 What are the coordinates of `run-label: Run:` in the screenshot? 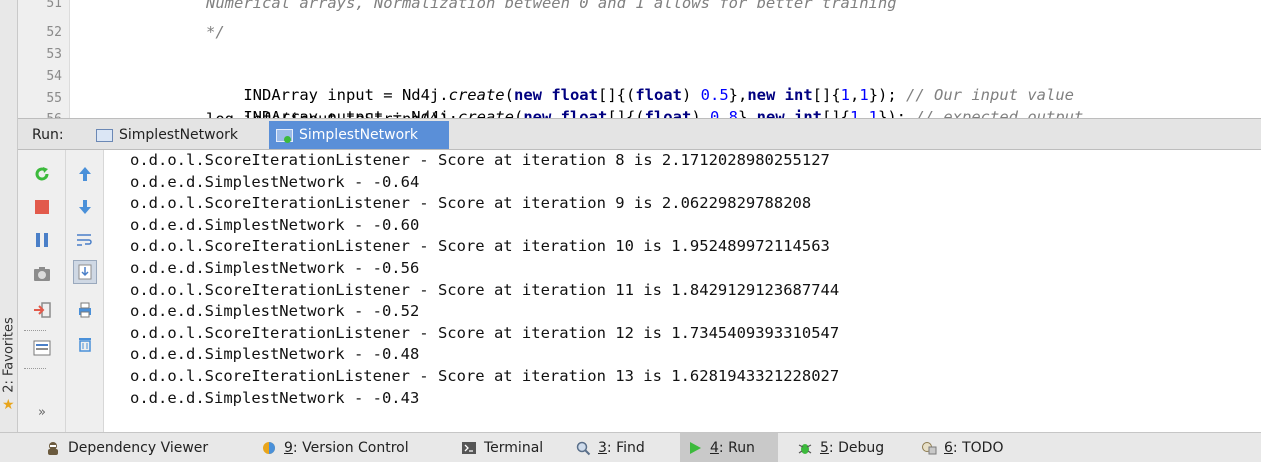 It's located at (48, 135).